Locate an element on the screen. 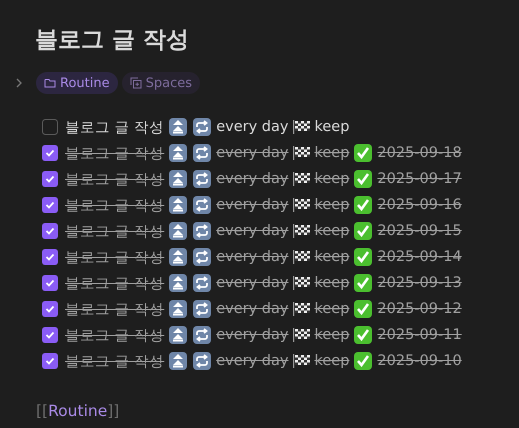 Image resolution: width=519 pixels, height=428 pixels. copy-plus-icon is located at coordinates (136, 83).